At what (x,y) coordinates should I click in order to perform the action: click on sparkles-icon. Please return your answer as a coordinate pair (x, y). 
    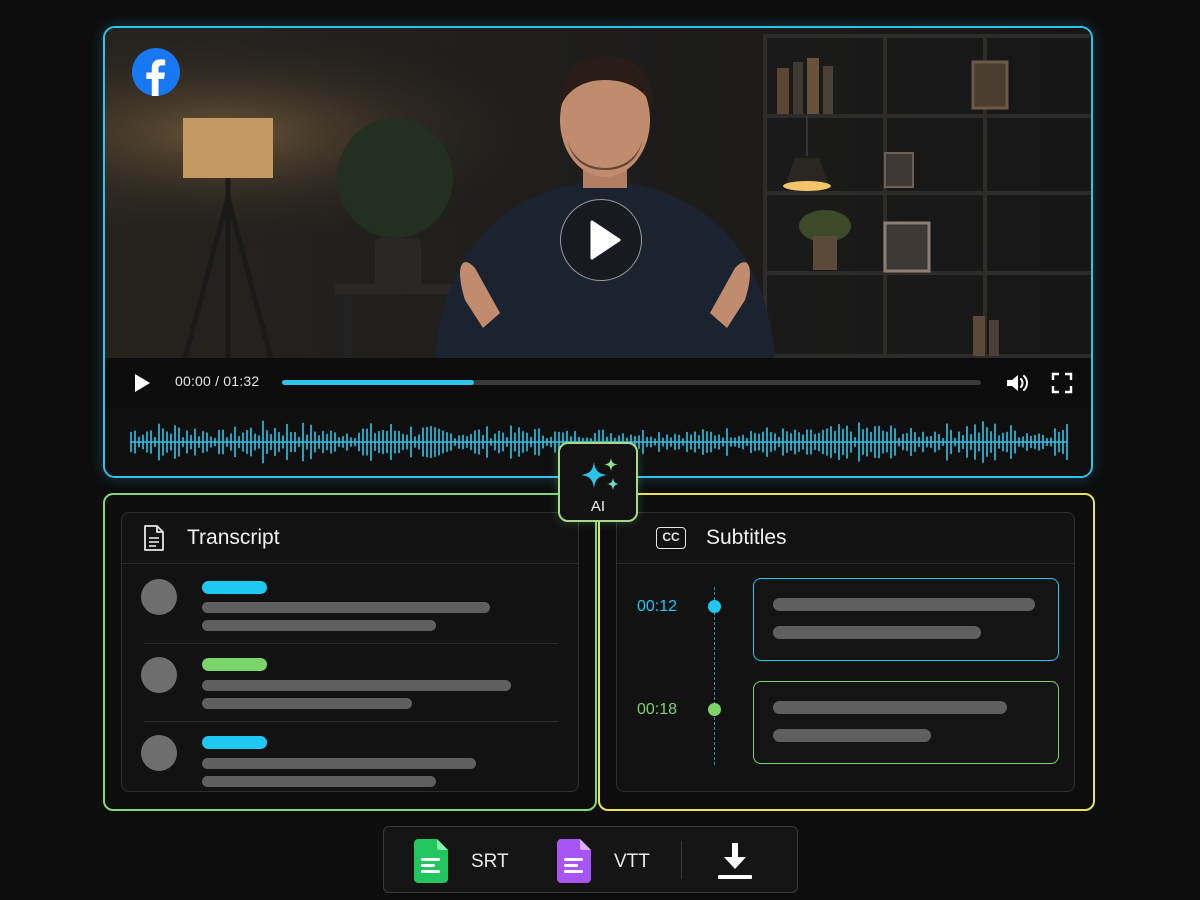
    Looking at the image, I should click on (600, 474).